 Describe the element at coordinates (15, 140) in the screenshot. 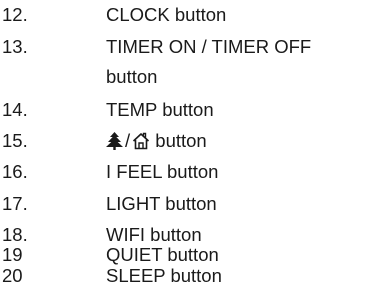

I see `item-number: 15.` at that location.